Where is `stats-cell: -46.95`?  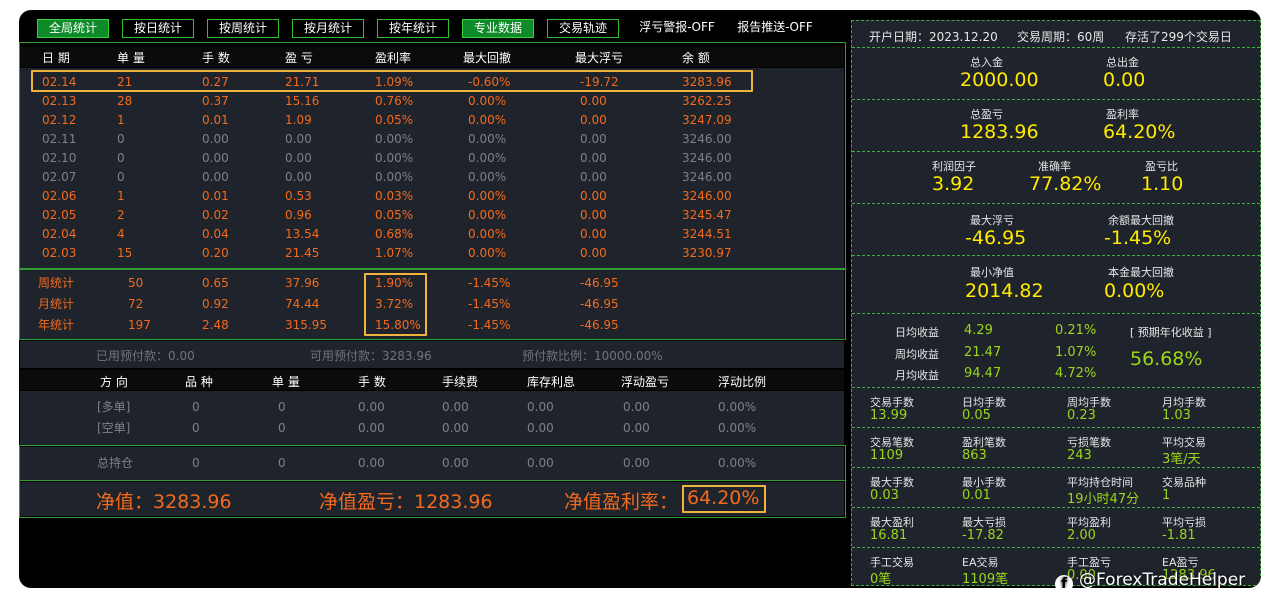
stats-cell: -46.95 is located at coordinates (599, 283).